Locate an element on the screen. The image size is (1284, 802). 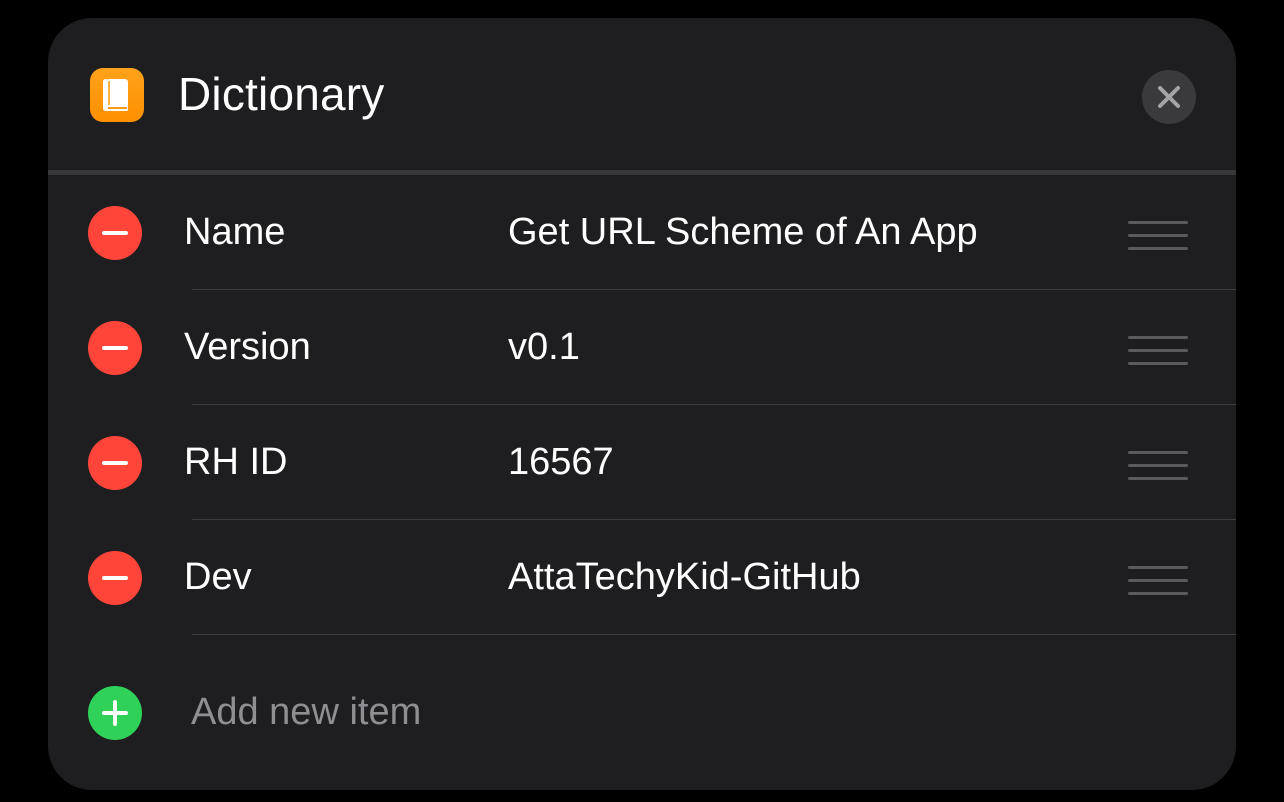
item-key: Dev is located at coordinates (218, 577).